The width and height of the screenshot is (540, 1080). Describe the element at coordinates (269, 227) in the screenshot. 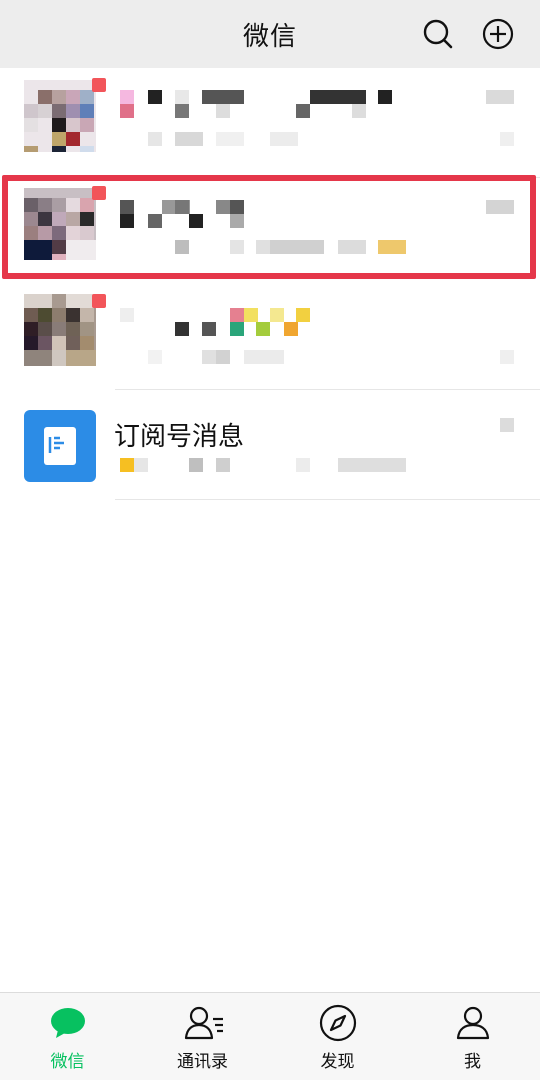

I see `highlight-box` at that location.